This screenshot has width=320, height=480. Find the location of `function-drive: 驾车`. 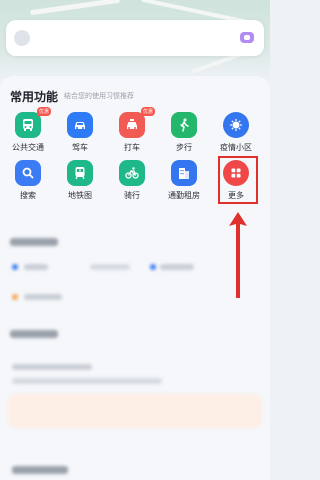

function-drive: 驾车 is located at coordinates (80, 132).